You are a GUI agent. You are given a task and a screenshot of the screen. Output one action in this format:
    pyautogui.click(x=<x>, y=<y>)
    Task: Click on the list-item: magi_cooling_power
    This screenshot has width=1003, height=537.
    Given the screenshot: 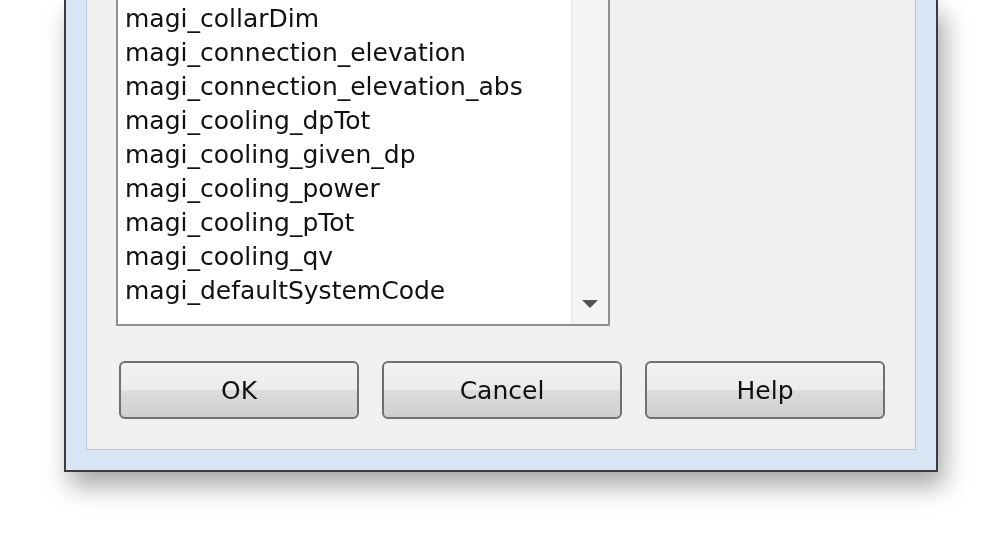 What is the action you would take?
    pyautogui.click(x=348, y=189)
    